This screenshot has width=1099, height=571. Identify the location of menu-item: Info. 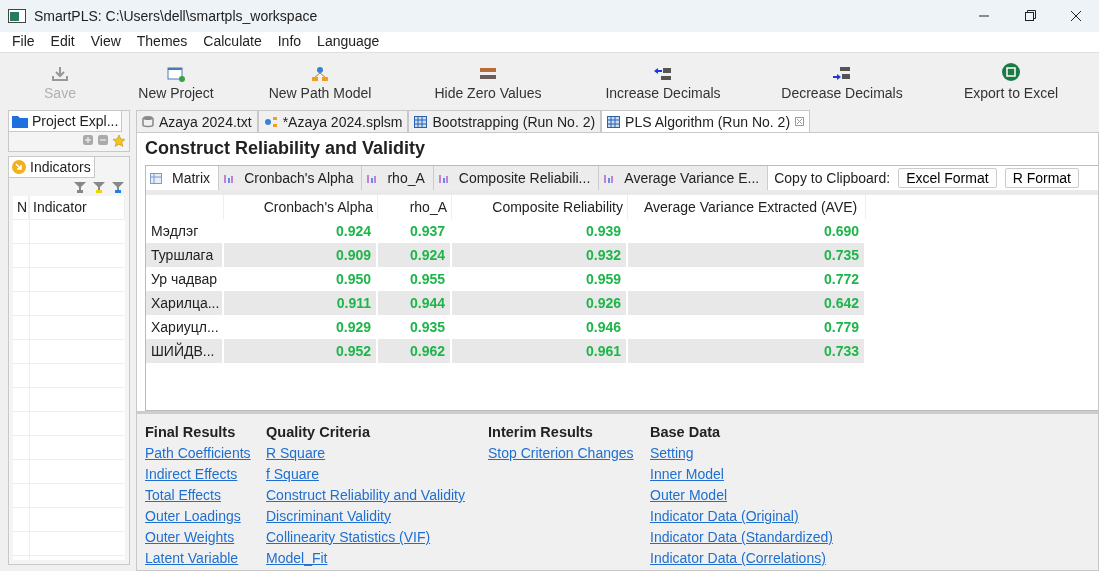
(289, 41).